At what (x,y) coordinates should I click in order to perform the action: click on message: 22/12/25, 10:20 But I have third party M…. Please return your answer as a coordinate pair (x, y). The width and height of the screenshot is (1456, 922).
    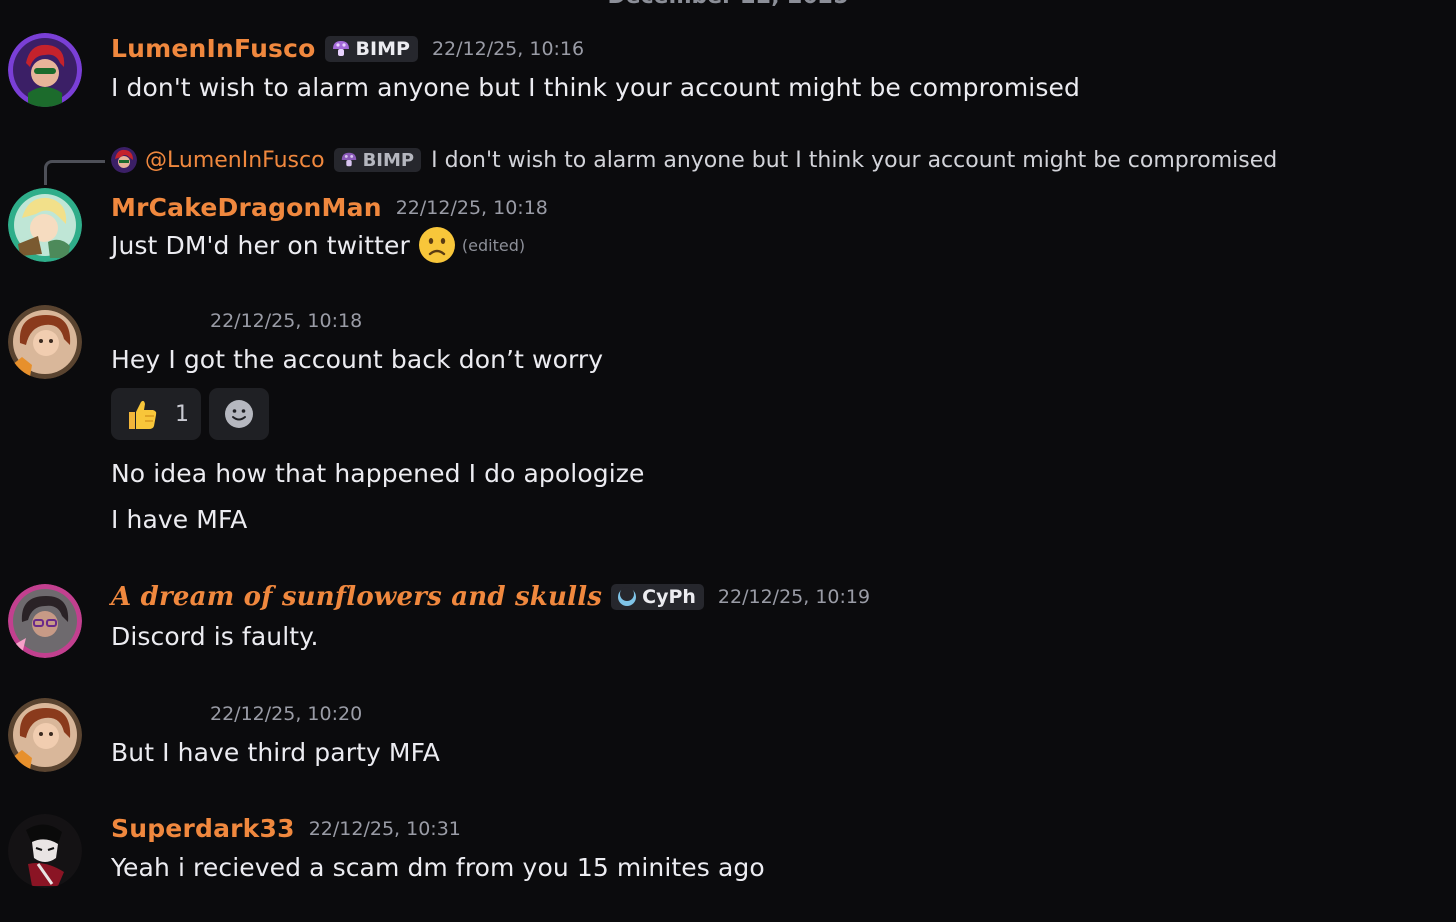
    Looking at the image, I should click on (728, 736).